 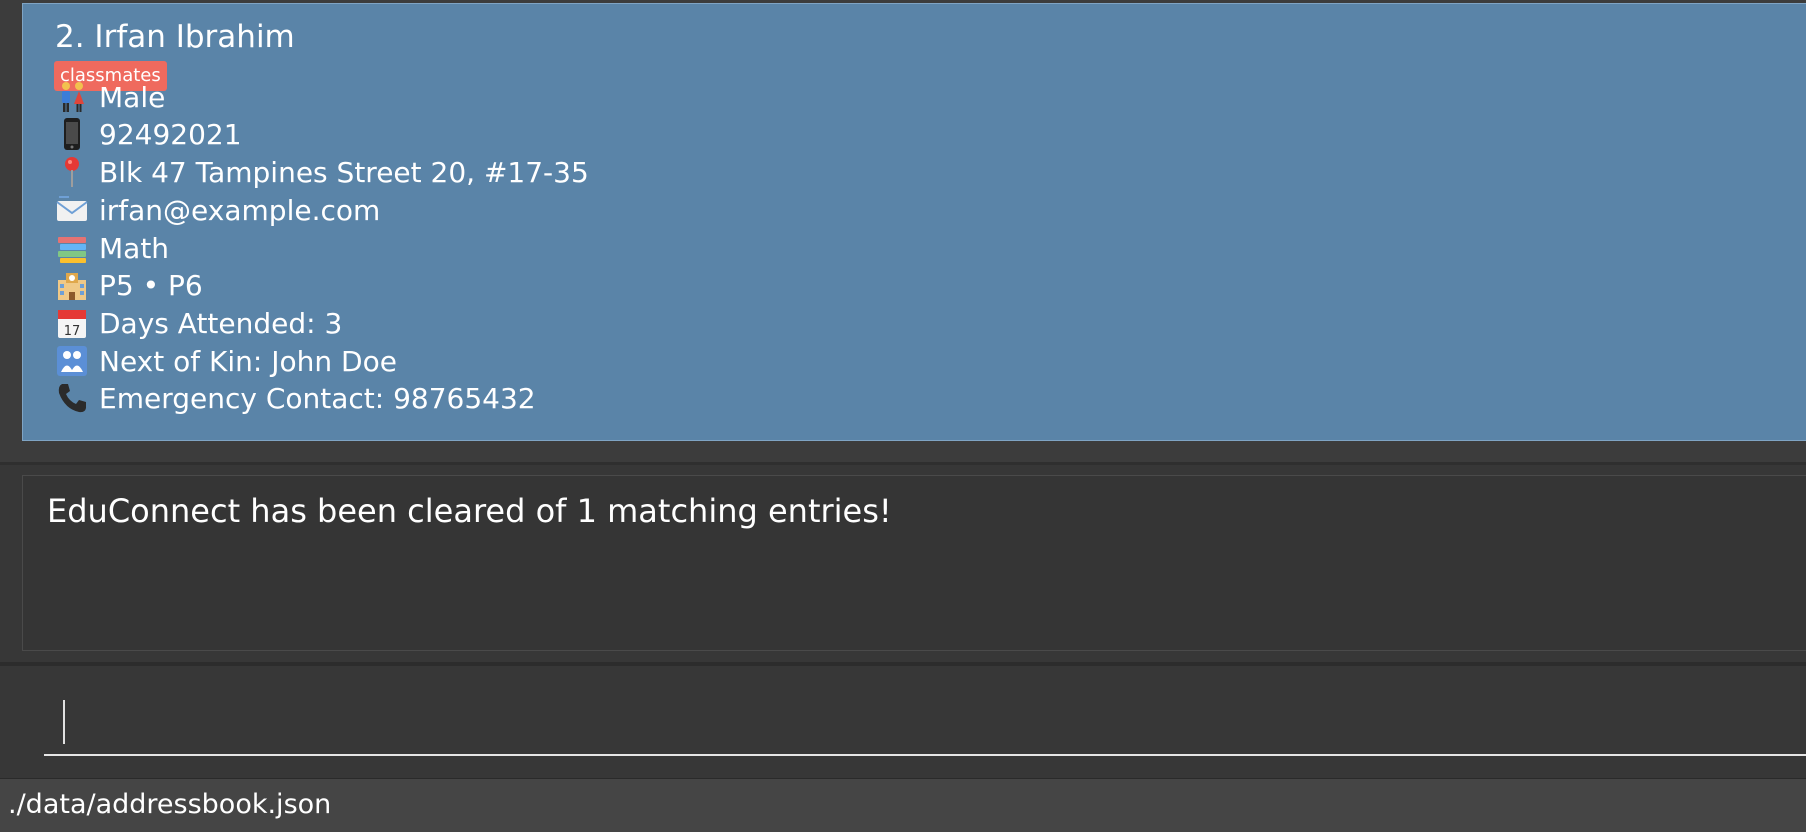 I want to click on field-attendance: 17 Days Attended: 3, so click(x=197, y=323).